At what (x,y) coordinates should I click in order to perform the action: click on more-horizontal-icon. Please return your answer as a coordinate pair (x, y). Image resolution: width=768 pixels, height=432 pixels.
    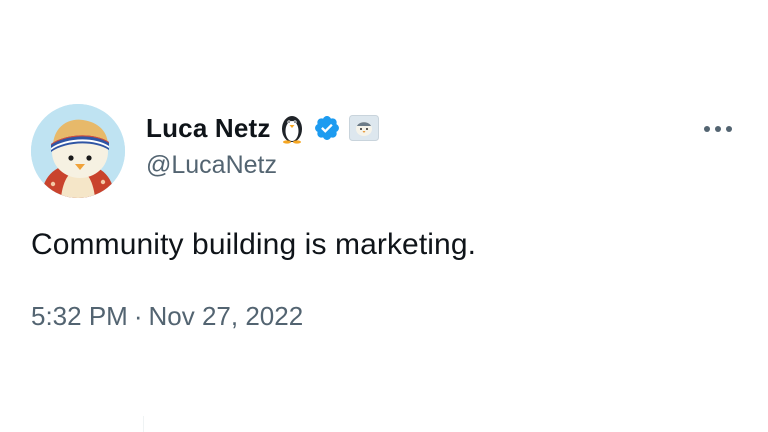
    Looking at the image, I should click on (718, 129).